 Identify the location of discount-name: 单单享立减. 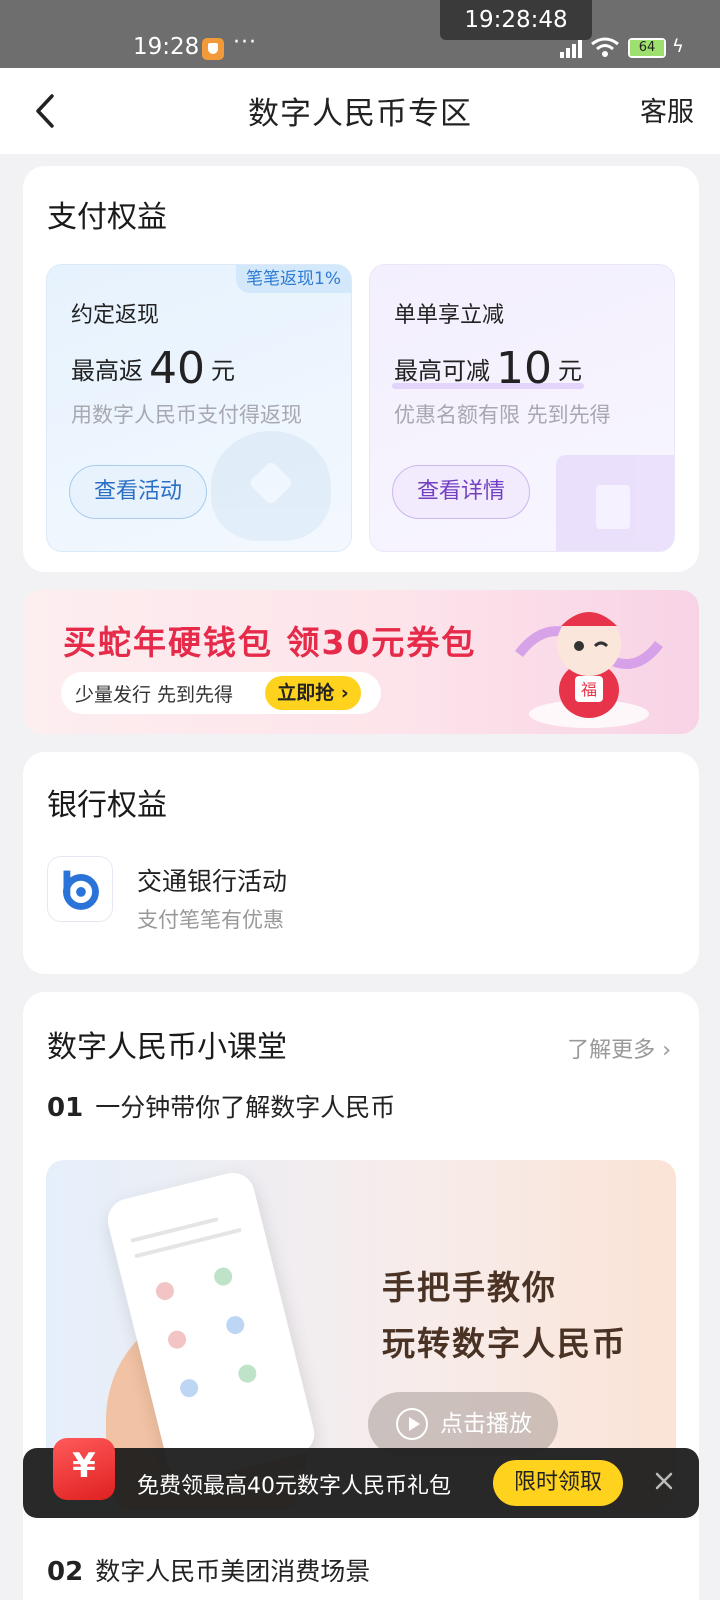
(449, 315).